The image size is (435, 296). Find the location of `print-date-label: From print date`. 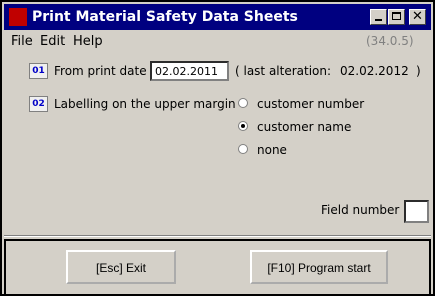

print-date-label: From print date is located at coordinates (100, 71).